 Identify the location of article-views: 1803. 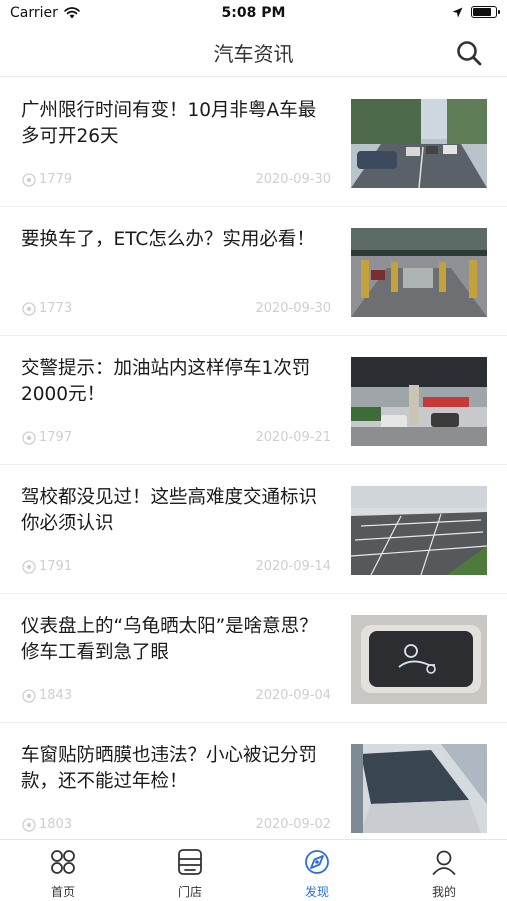
(46, 824).